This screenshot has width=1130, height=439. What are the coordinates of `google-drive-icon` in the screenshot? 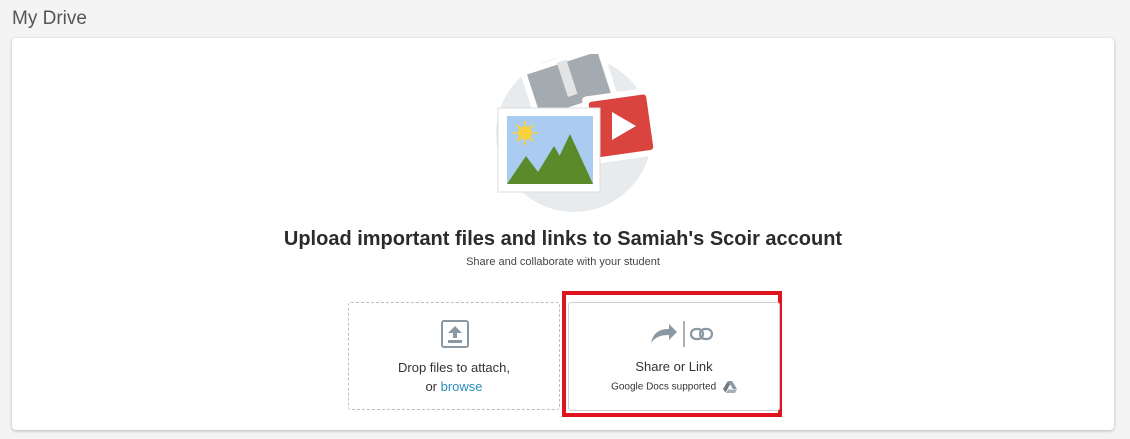 It's located at (729, 387).